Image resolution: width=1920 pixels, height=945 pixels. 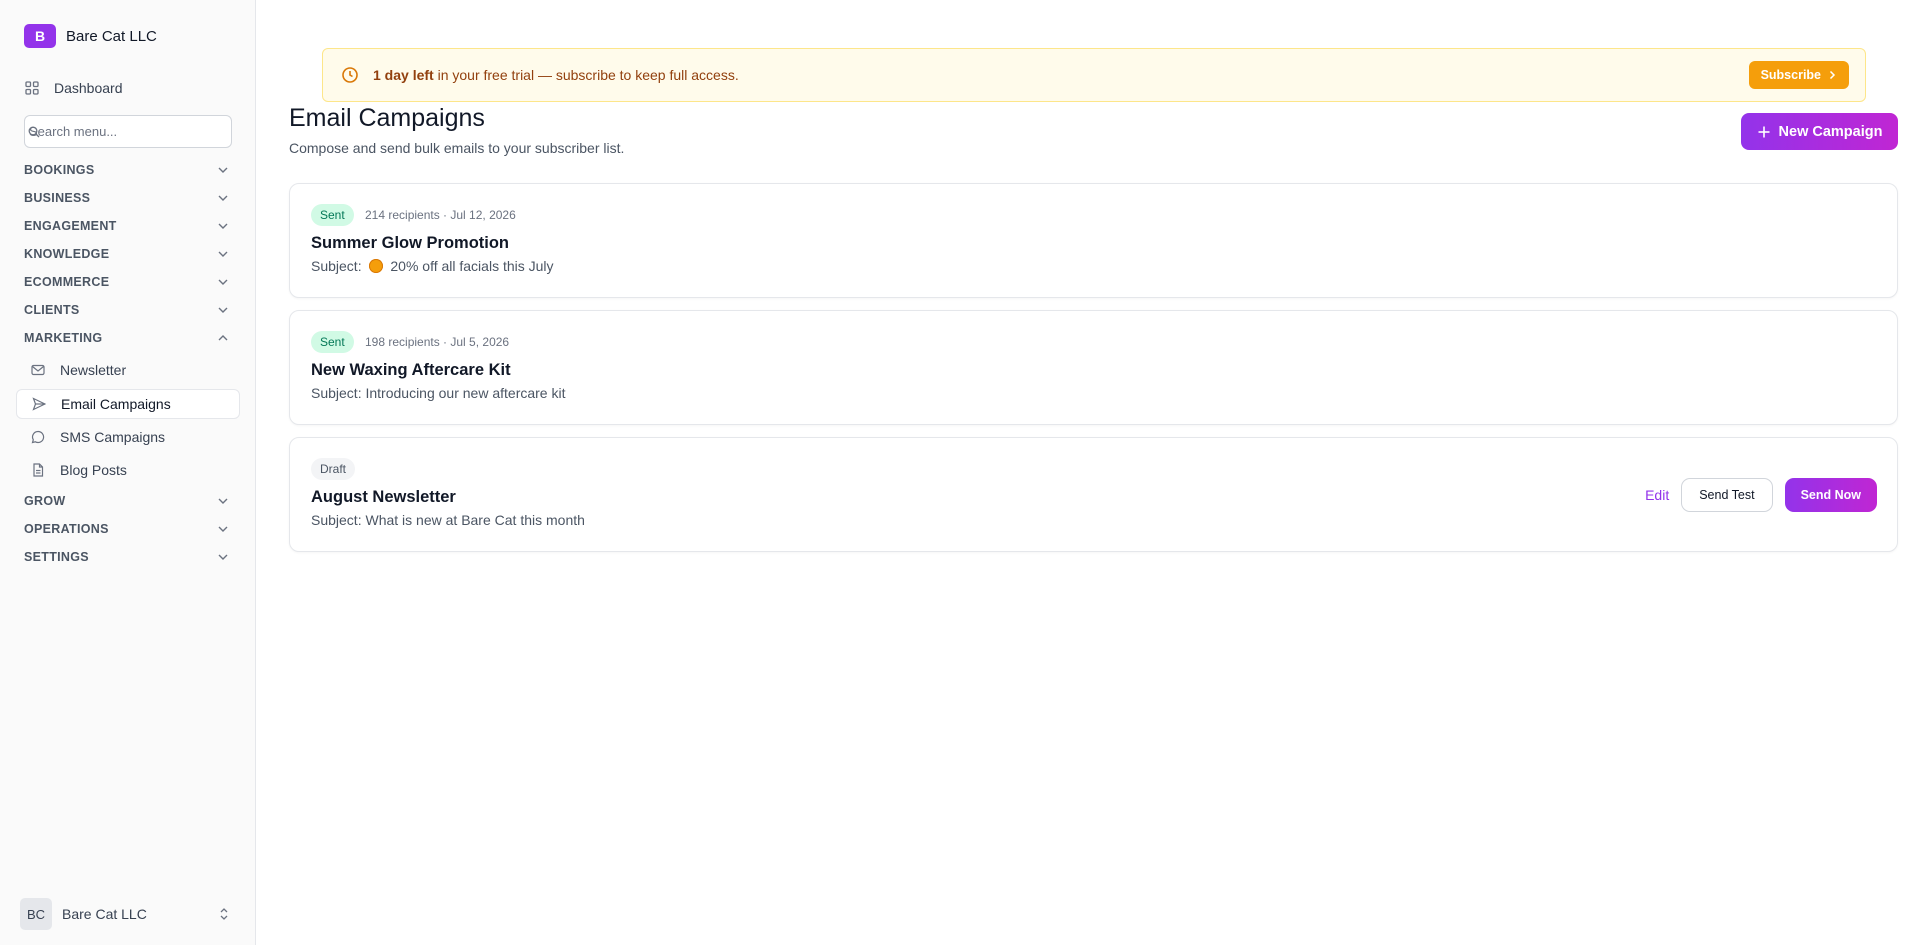 What do you see at coordinates (411, 370) in the screenshot?
I see `campaign-title: New Waxing Aftercare Kit` at bounding box center [411, 370].